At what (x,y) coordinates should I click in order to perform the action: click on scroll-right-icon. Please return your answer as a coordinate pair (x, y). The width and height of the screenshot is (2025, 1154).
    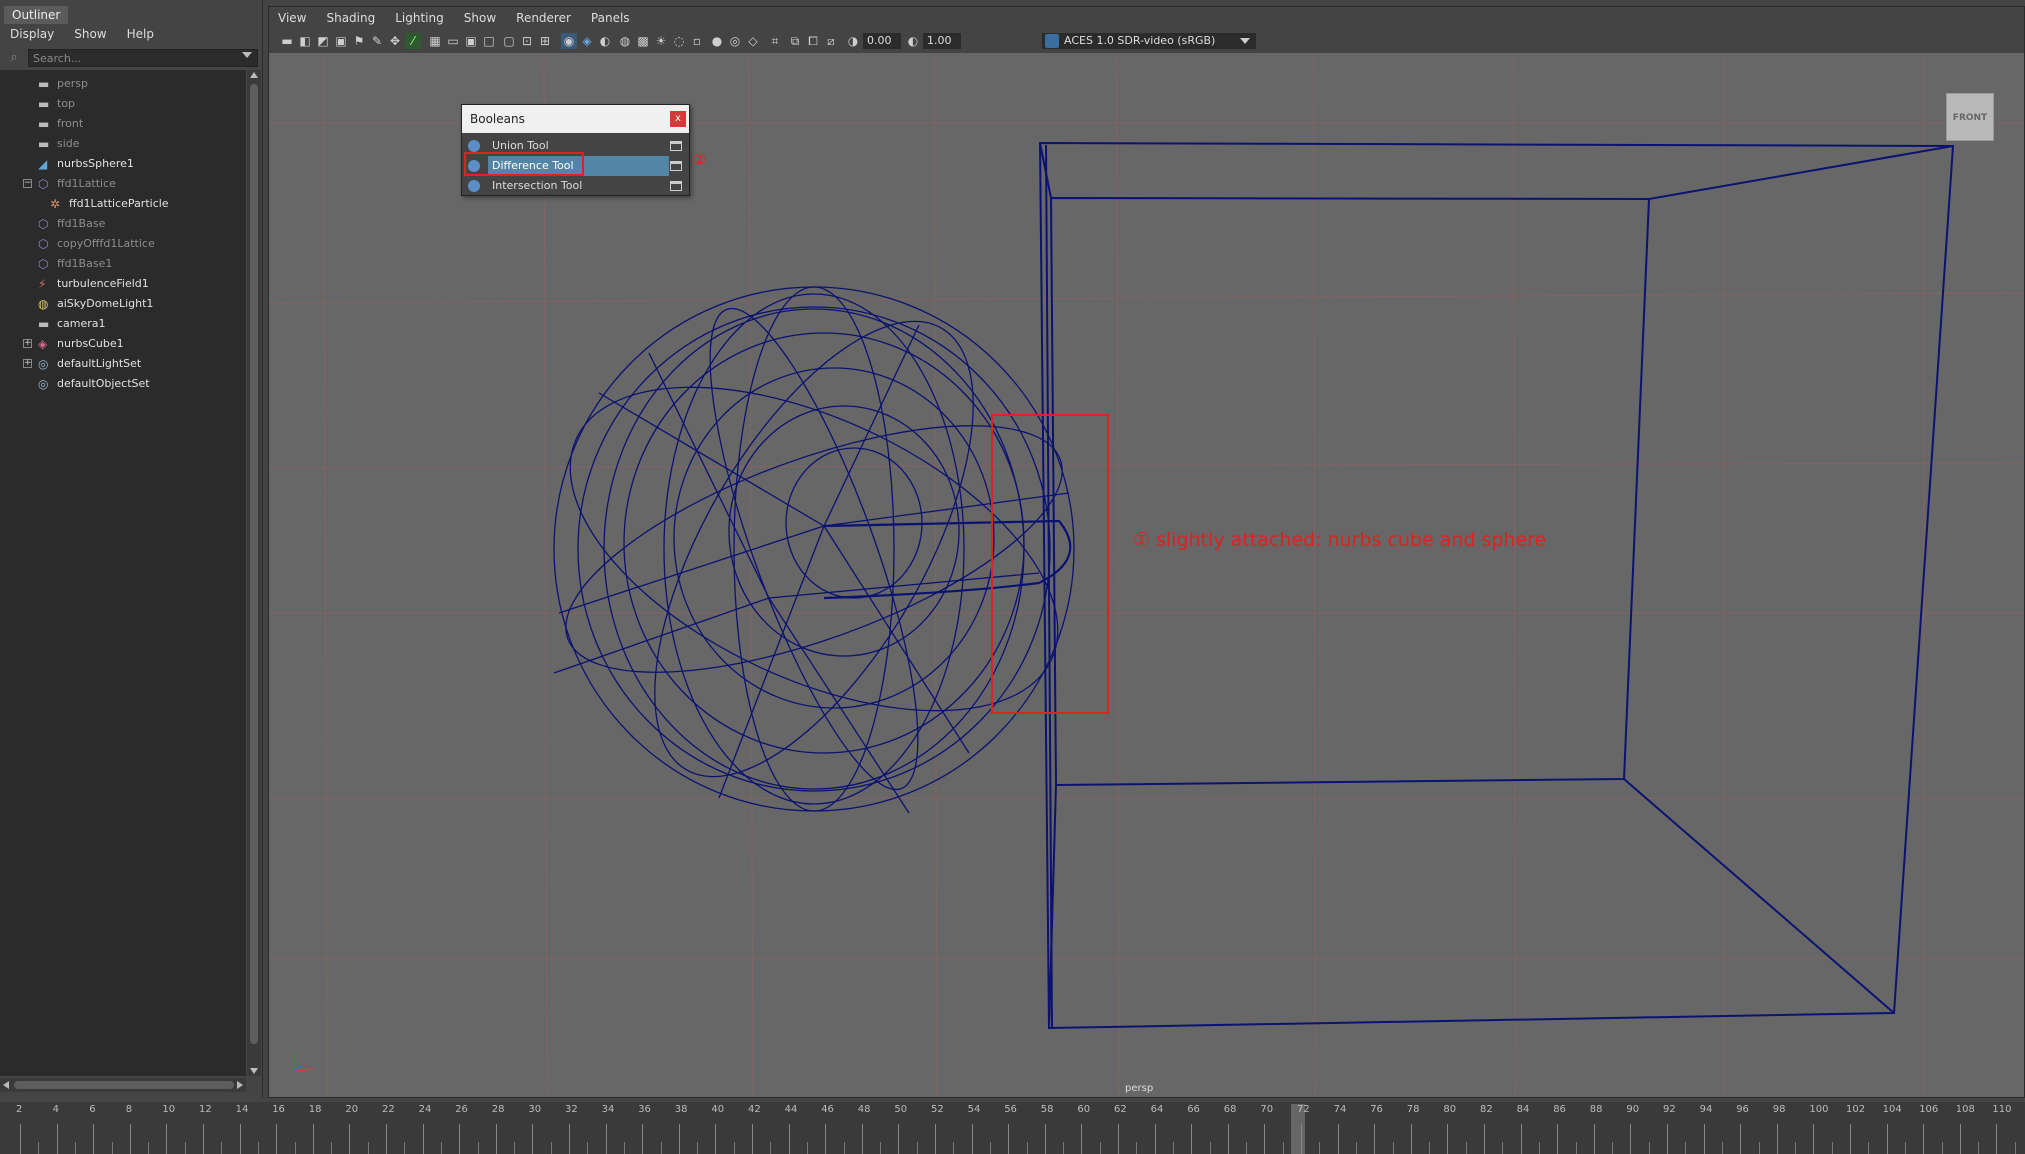
    Looking at the image, I should click on (240, 1085).